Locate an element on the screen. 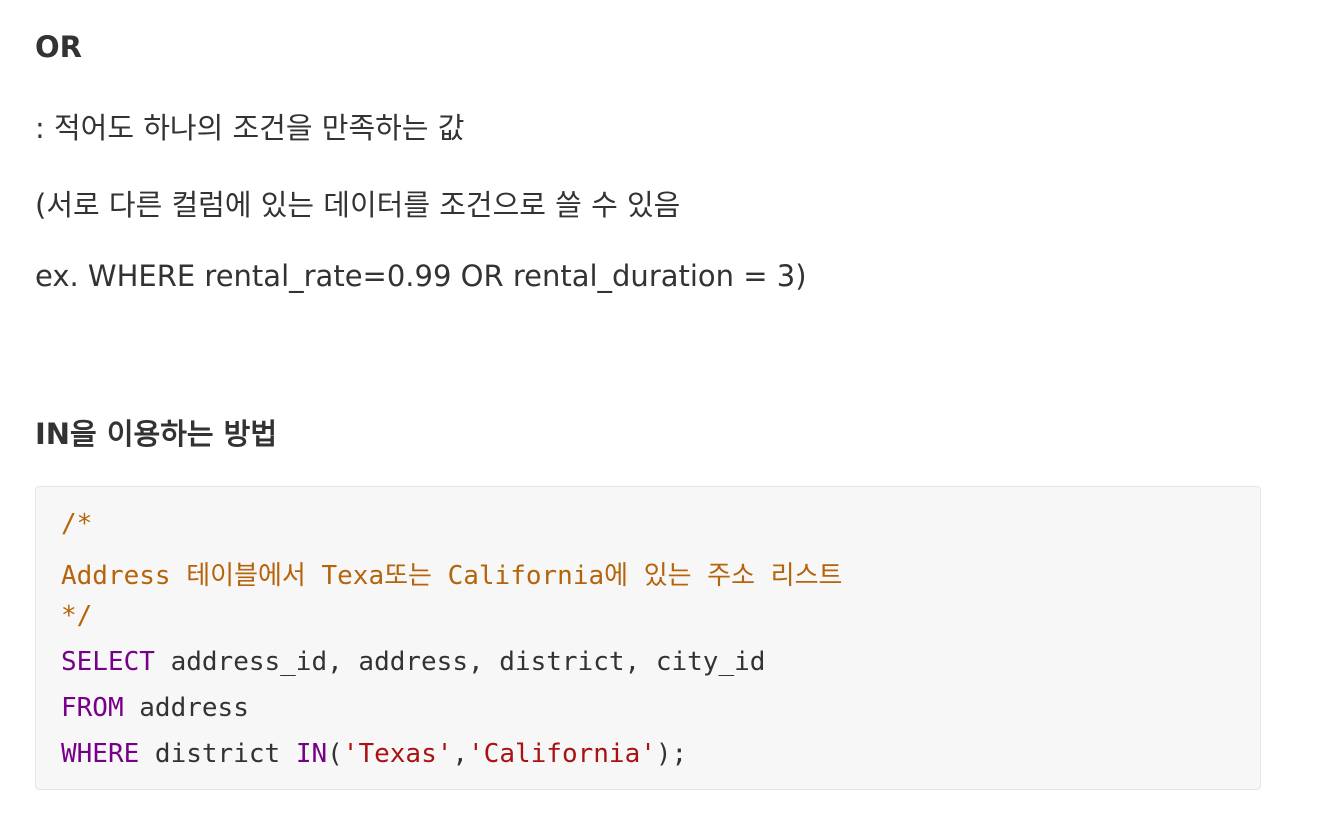 This screenshot has height=815, width=1318. or-description: : 적어도 하나의 조건을 만족하는 값 is located at coordinates (250, 128).